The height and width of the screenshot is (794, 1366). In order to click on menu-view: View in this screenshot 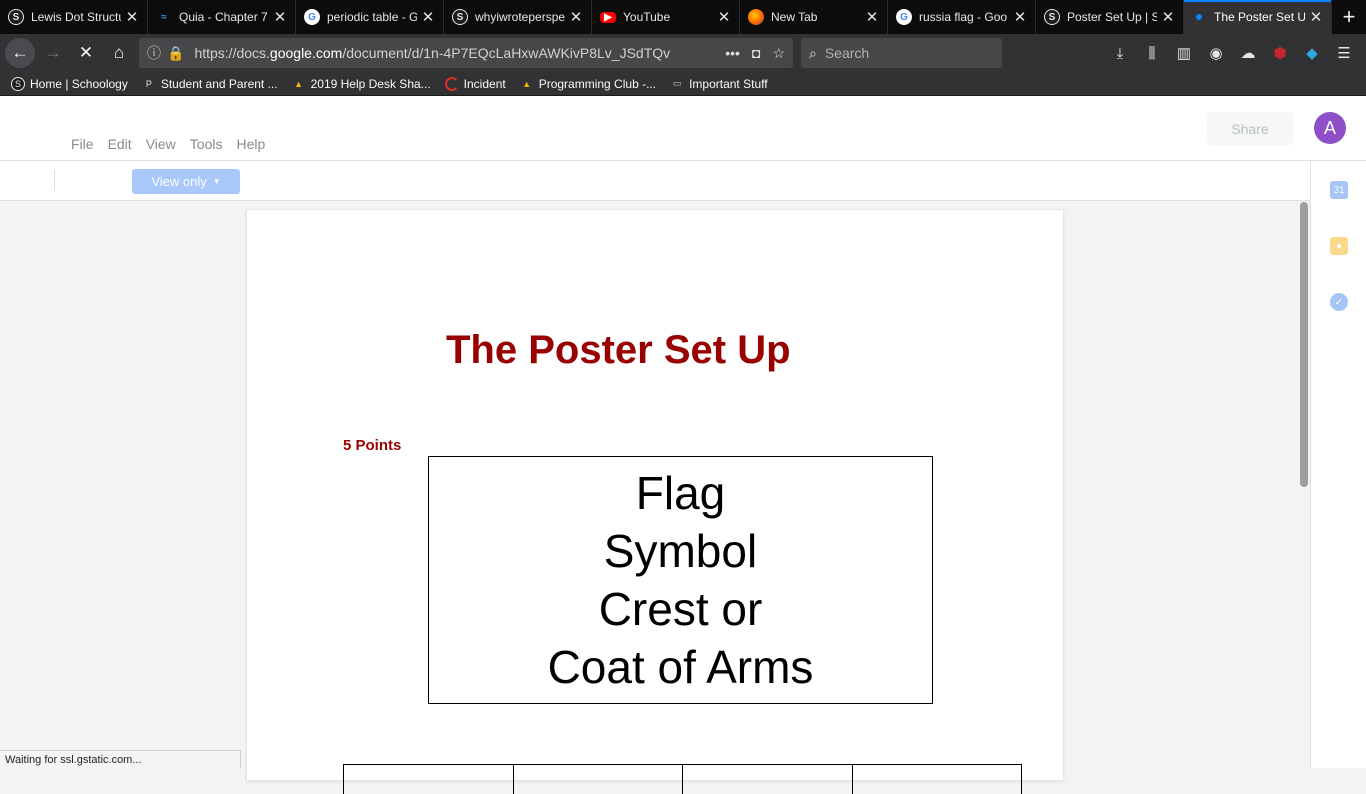, I will do `click(161, 144)`.